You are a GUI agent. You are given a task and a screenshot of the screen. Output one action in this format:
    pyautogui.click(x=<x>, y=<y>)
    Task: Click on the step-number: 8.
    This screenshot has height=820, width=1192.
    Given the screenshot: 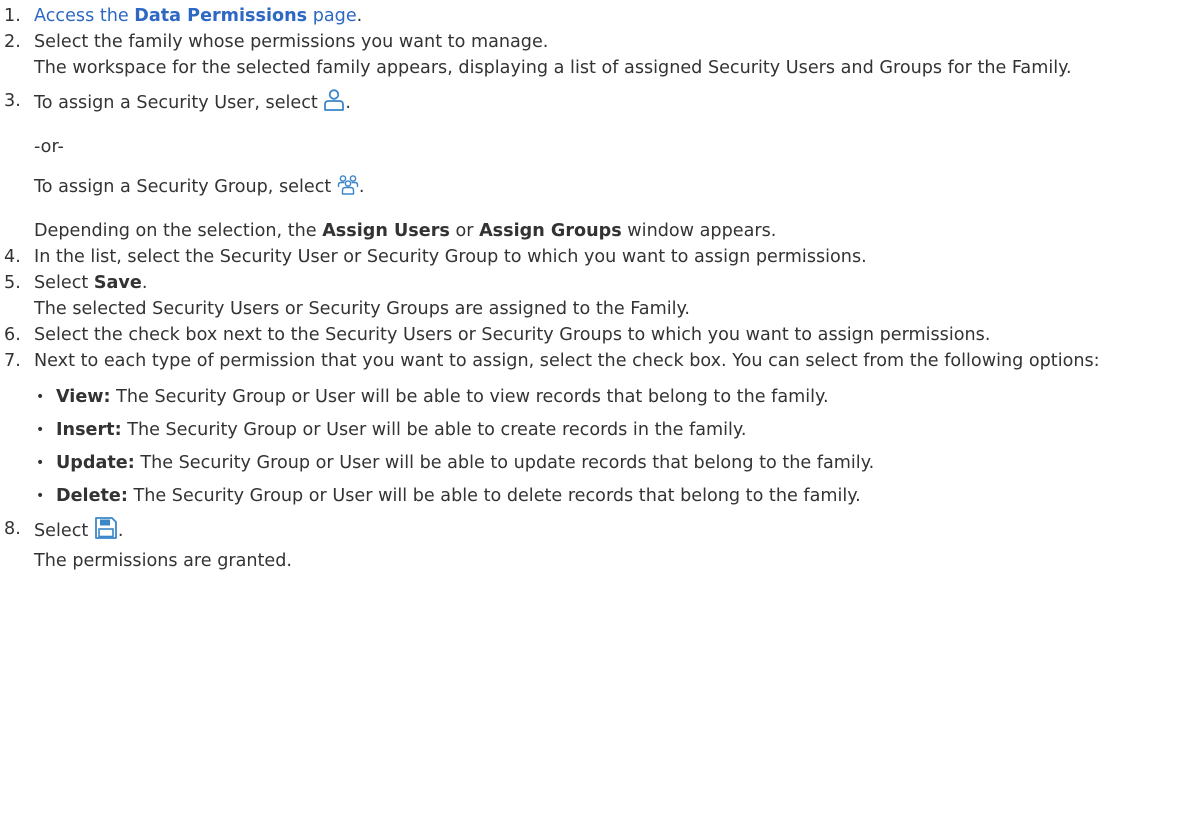 What is the action you would take?
    pyautogui.click(x=12, y=529)
    